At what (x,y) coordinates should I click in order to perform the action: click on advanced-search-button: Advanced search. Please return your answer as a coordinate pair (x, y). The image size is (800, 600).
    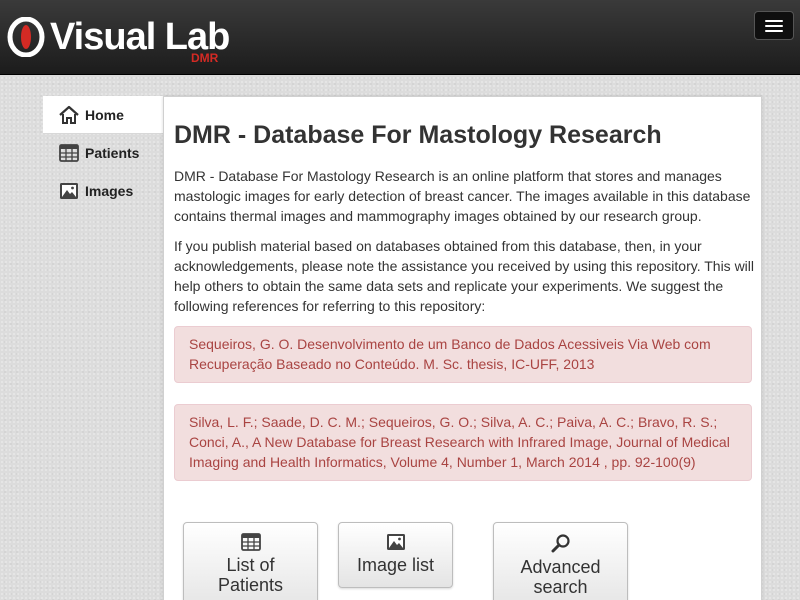
    Looking at the image, I should click on (560, 561).